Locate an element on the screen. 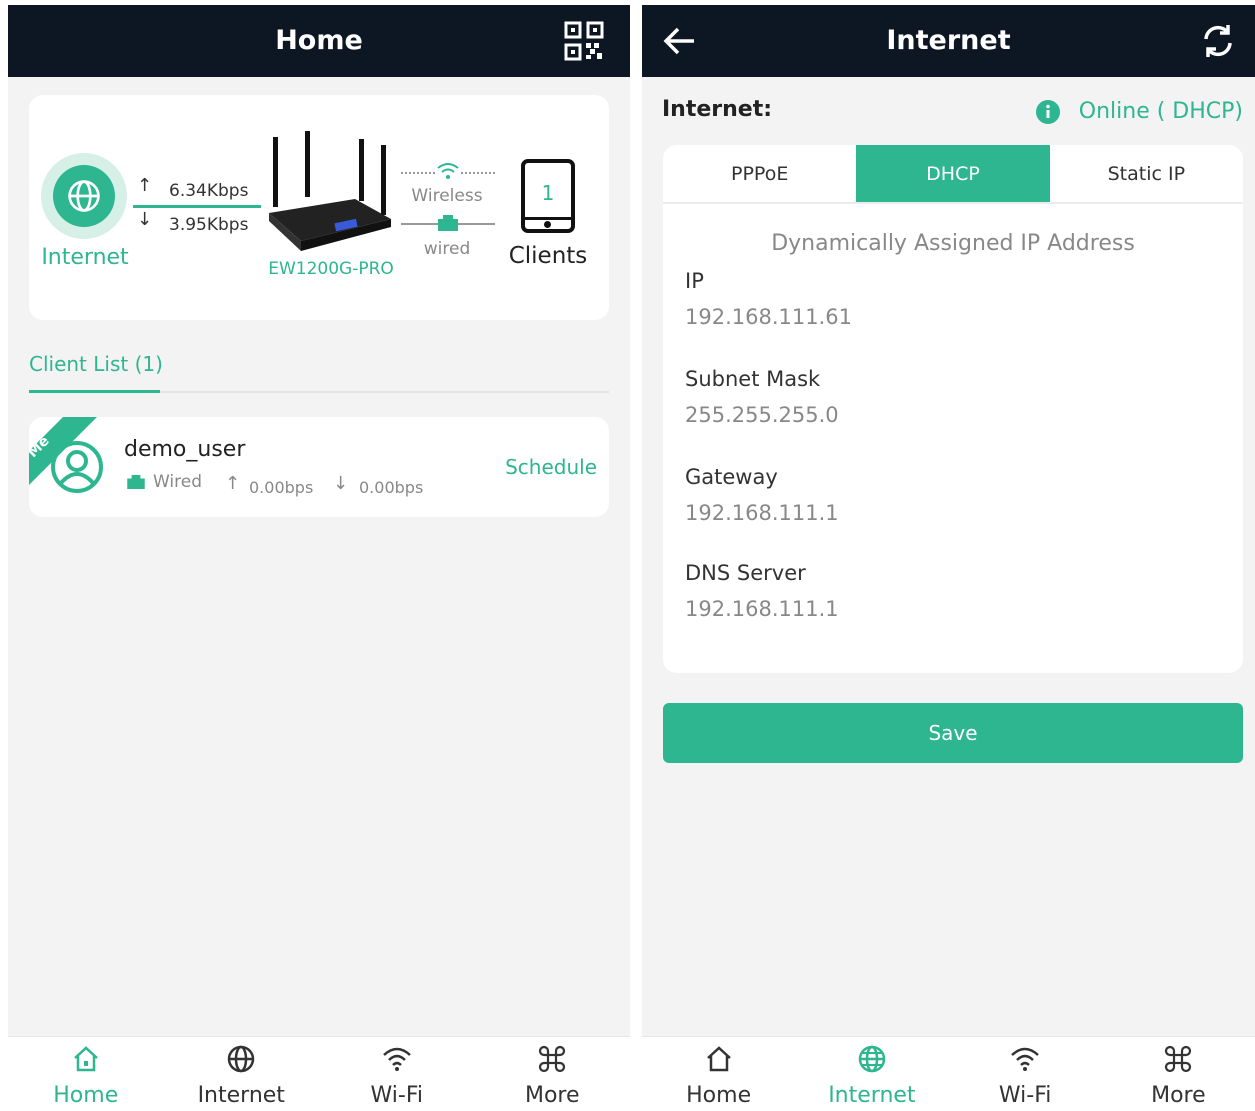  mode-tabs: PPPoE DHCP Static IP is located at coordinates (953, 174).